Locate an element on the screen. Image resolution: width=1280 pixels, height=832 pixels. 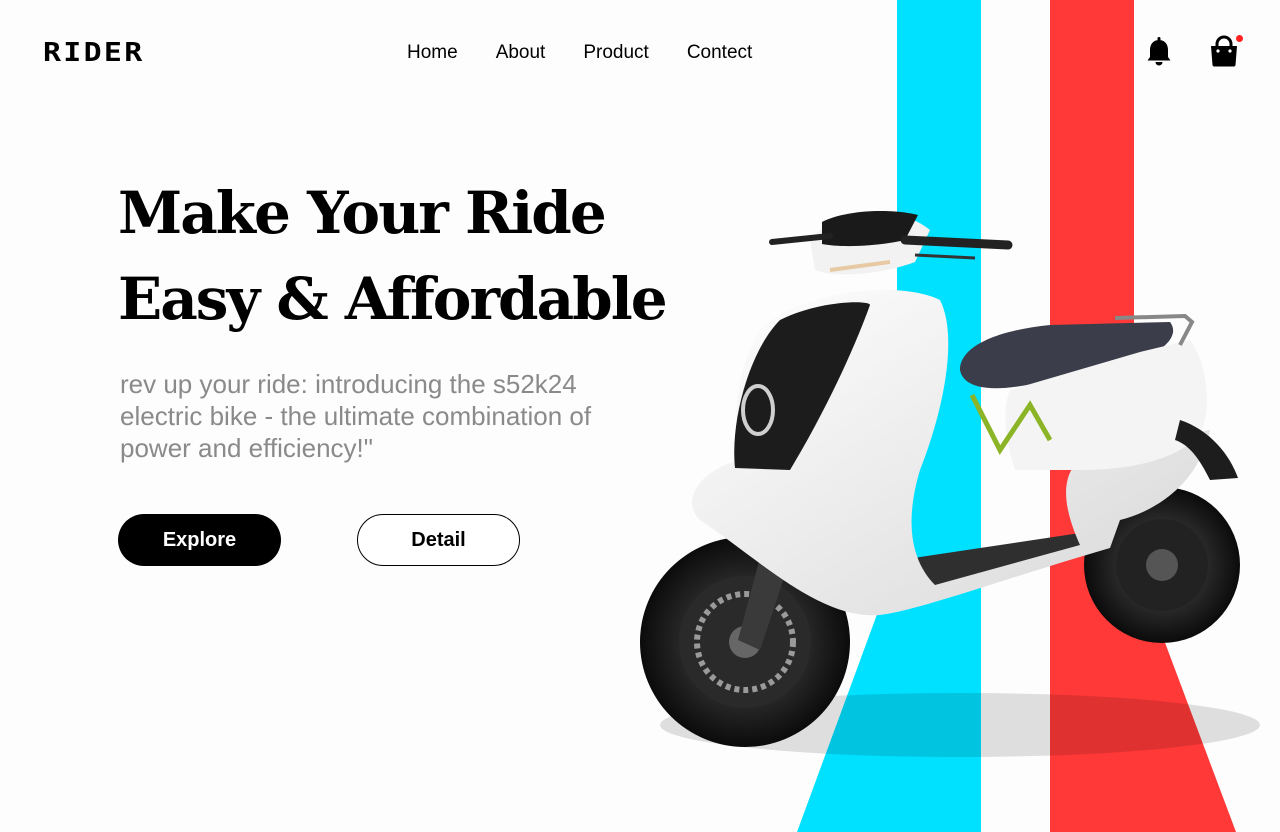
main-nav: Home About Product Contect is located at coordinates (579, 53).